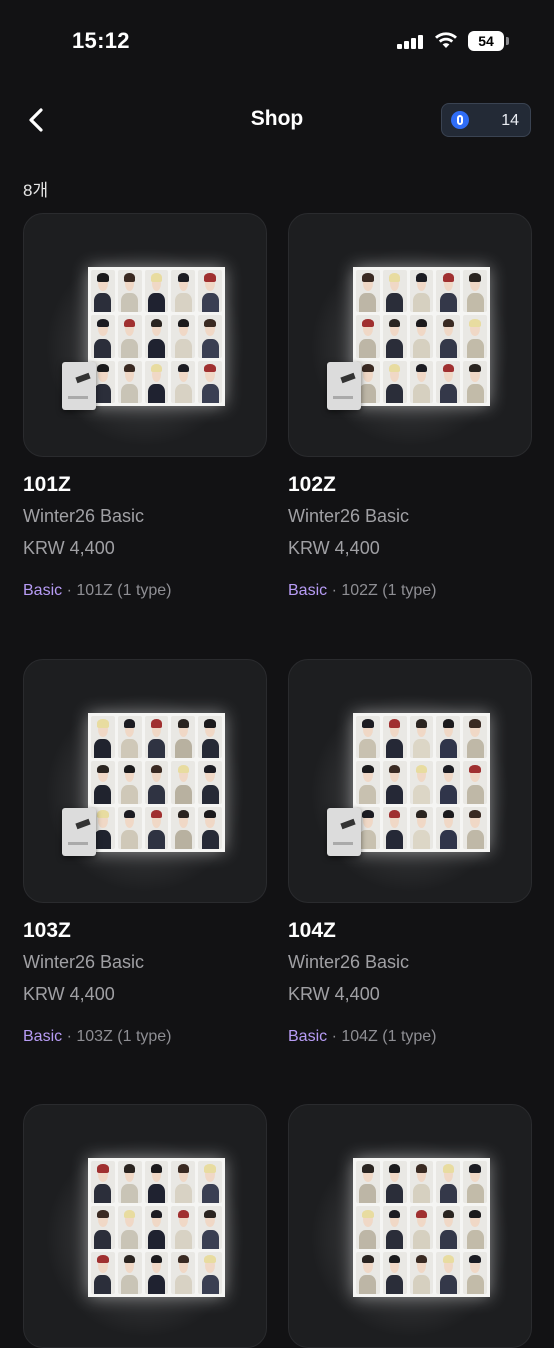 The width and height of the screenshot is (554, 1348). What do you see at coordinates (119, 590) in the screenshot?
I see `product-detail: · 101Z (1 type)` at bounding box center [119, 590].